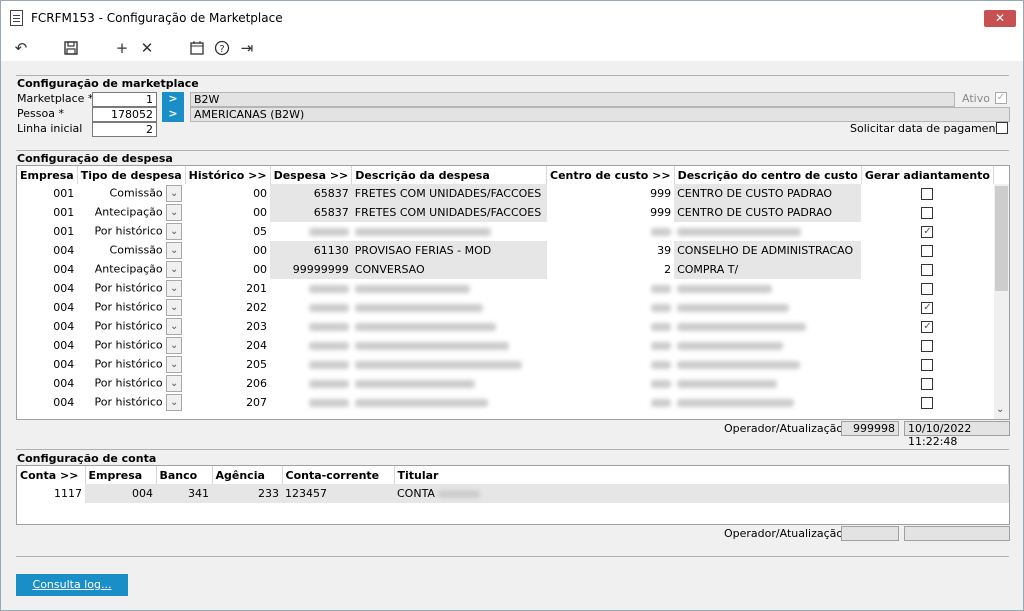 The image size is (1024, 611). Describe the element at coordinates (784, 533) in the screenshot. I see `conta-operador-label: Operador/Atualização` at that location.